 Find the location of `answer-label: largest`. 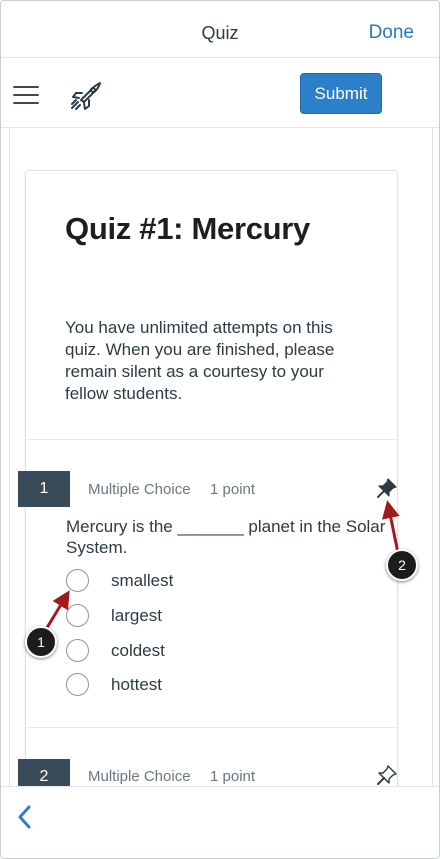

answer-label: largest is located at coordinates (137, 615).